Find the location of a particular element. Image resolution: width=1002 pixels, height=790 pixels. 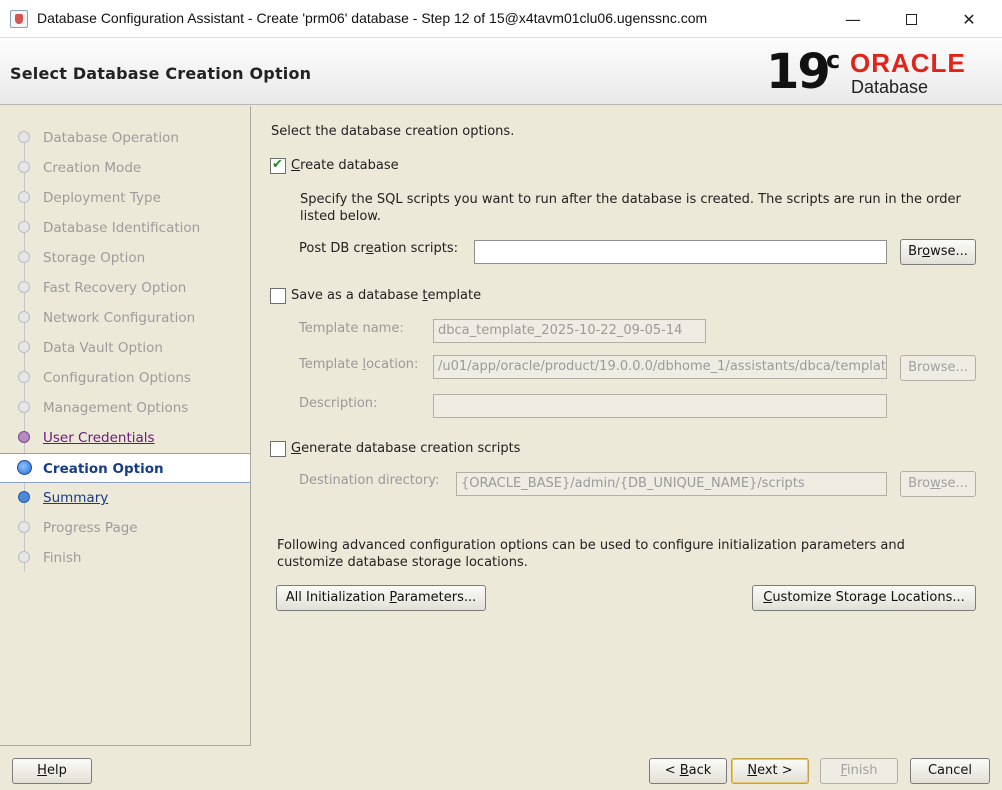

label-part: inish is located at coordinates (862, 770).